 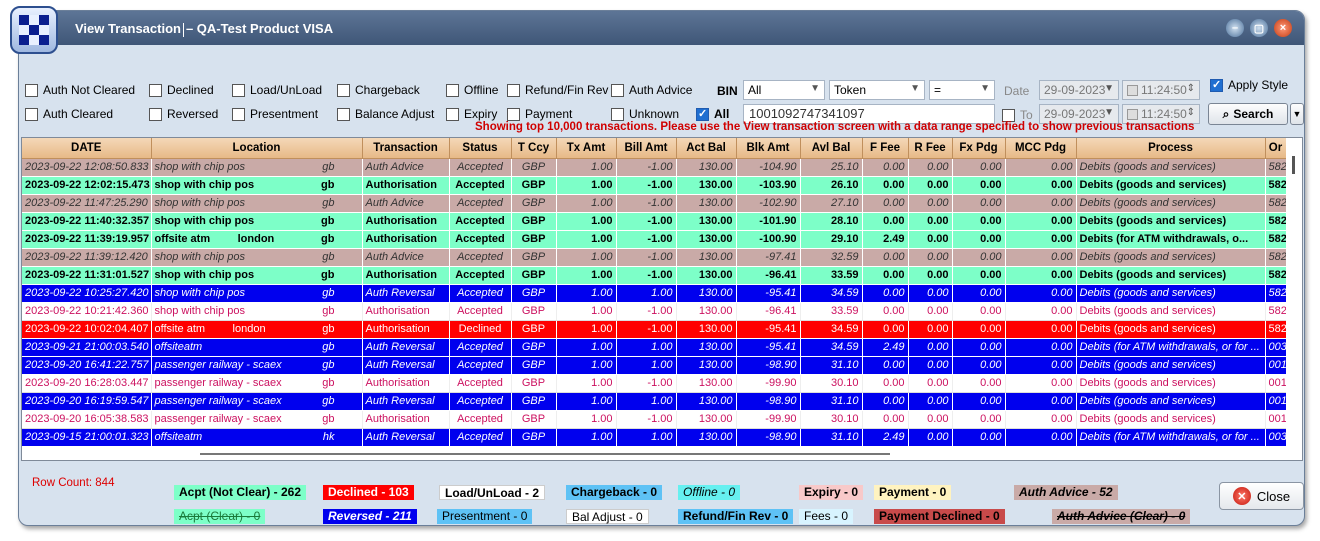 What do you see at coordinates (712, 114) in the screenshot?
I see `filter-all: All` at bounding box center [712, 114].